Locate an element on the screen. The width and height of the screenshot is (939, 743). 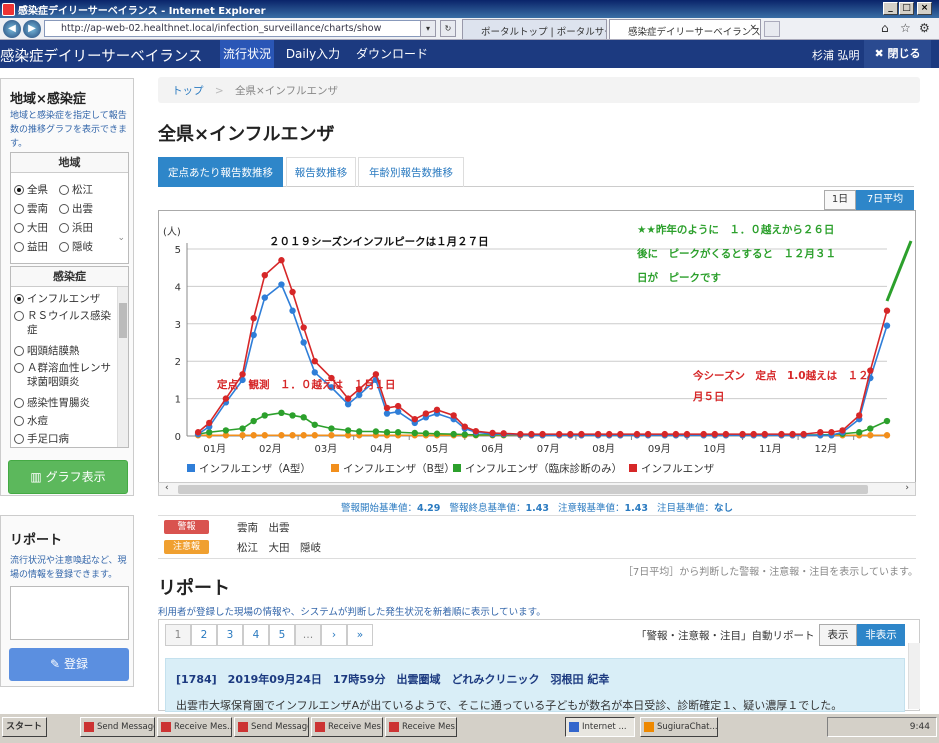
region-option: 出雲 is located at coordinates (76, 208).